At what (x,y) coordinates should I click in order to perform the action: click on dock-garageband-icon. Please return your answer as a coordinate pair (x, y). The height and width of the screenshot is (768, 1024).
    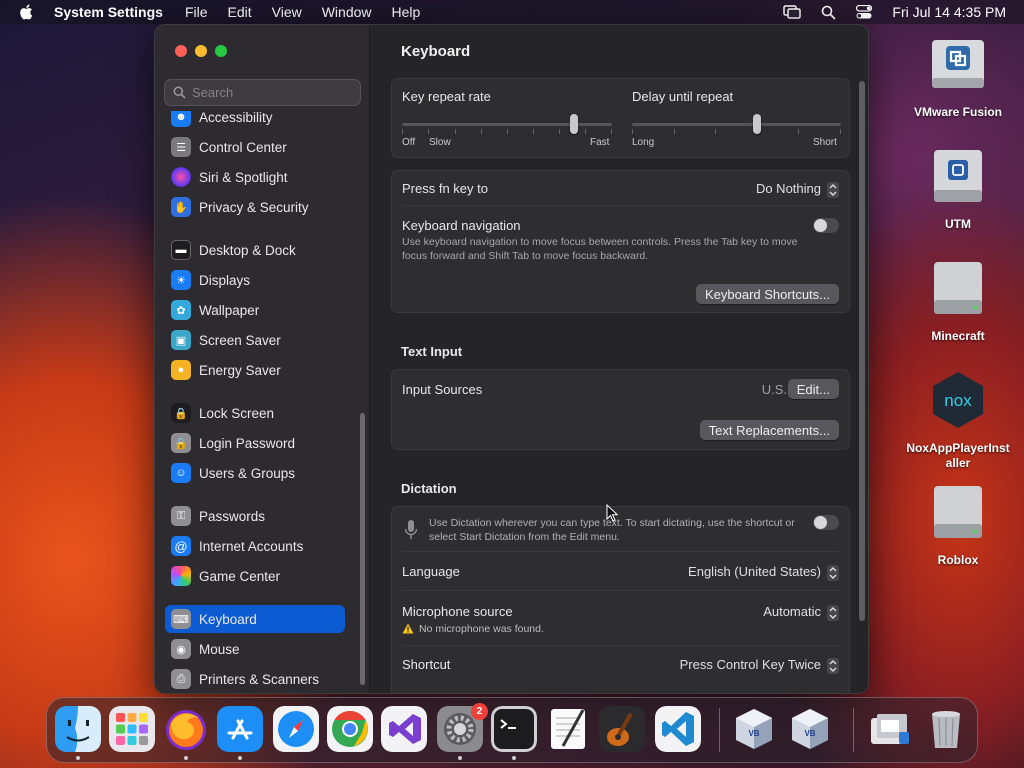
    Looking at the image, I should click on (622, 729).